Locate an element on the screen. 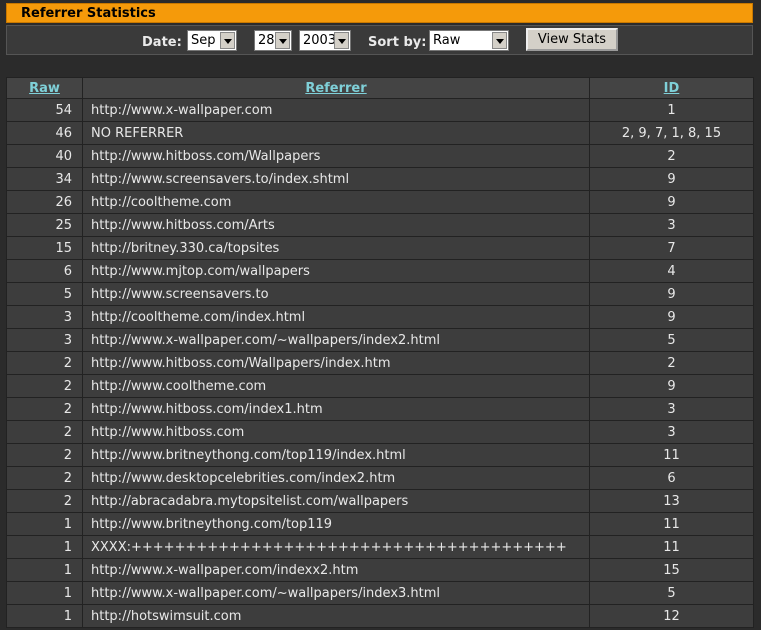 The height and width of the screenshot is (630, 761). table-row: 15 http://britney.330.ca/topsites 7 is located at coordinates (380, 248).